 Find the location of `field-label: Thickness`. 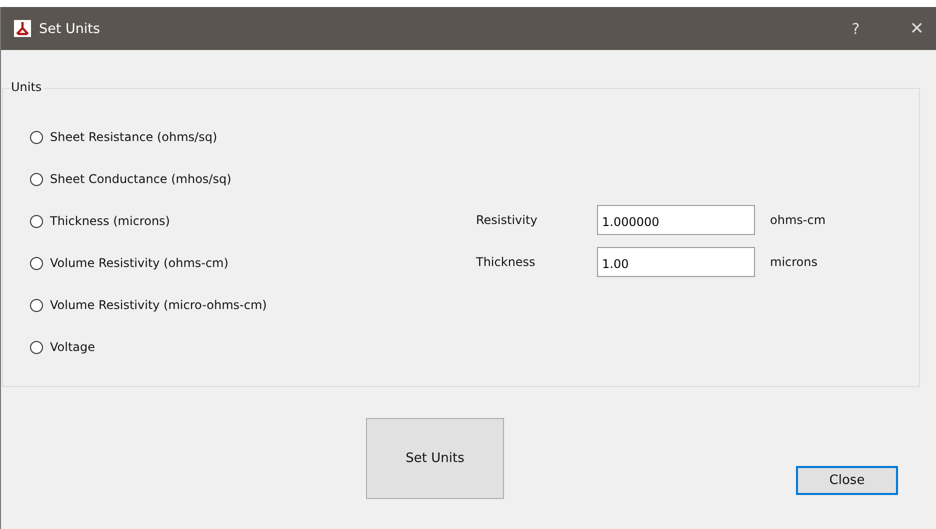

field-label: Thickness is located at coordinates (506, 262).